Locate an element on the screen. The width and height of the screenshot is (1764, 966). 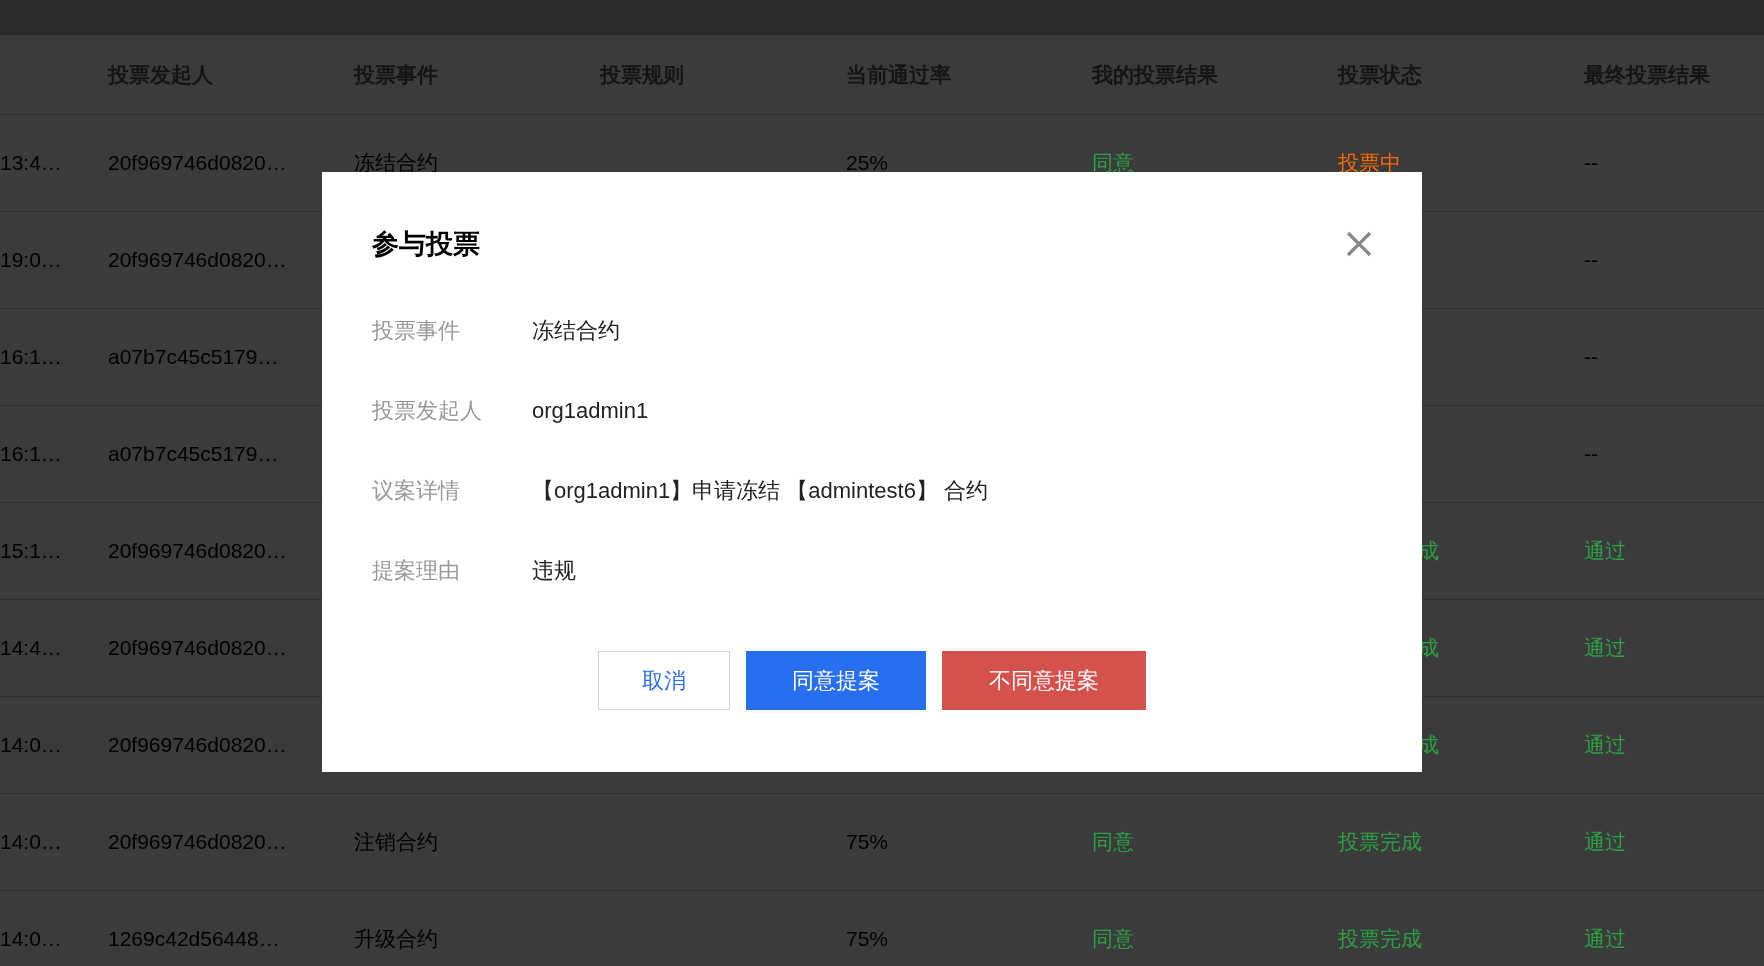
field-value: org1admin1 is located at coordinates (590, 411).